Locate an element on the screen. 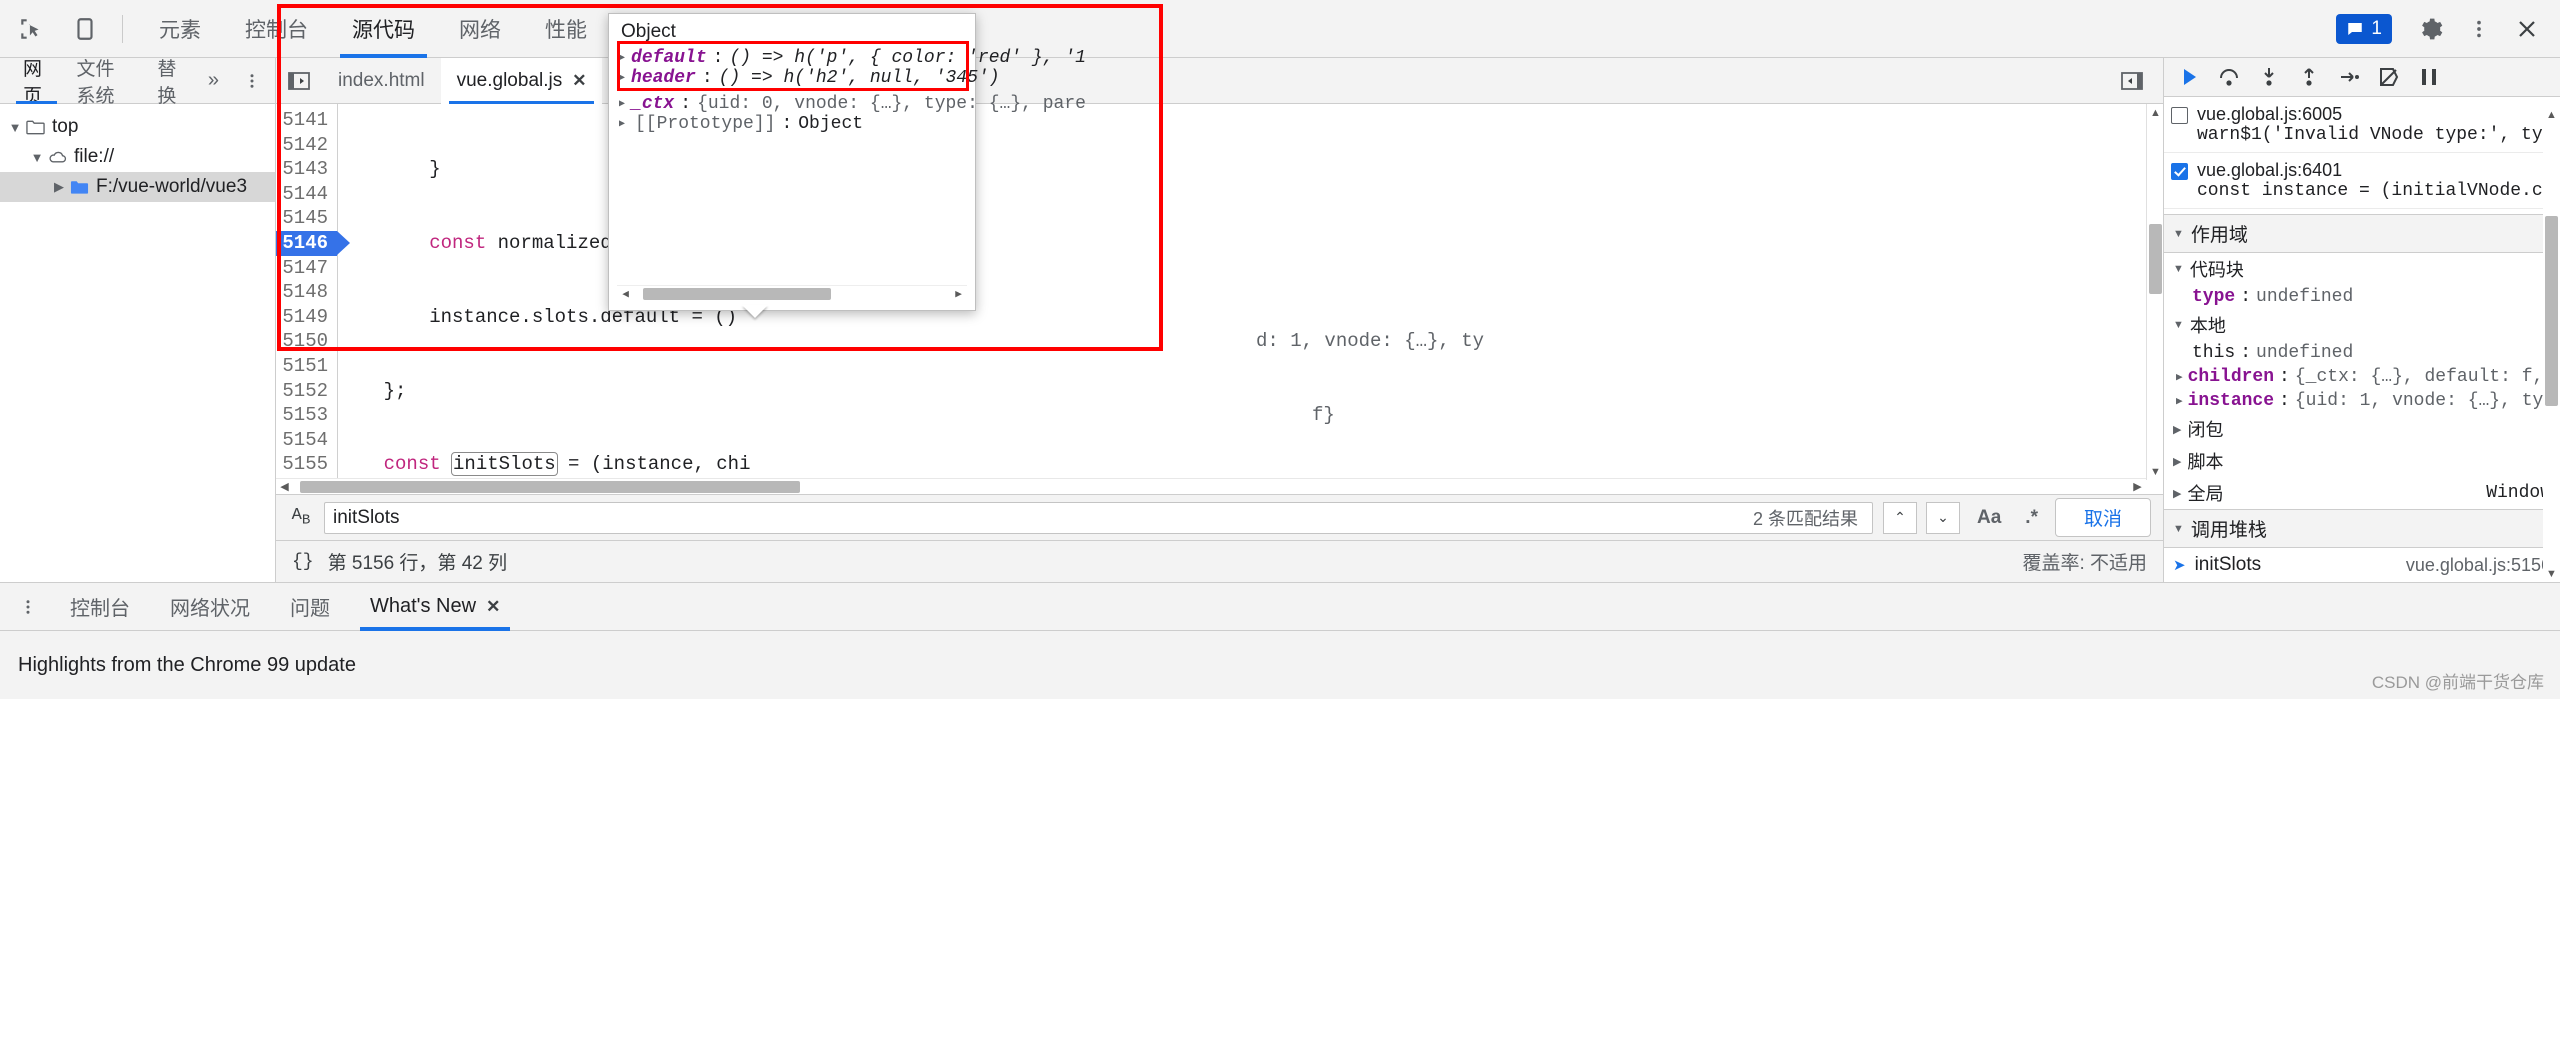  resume-button is located at coordinates (2189, 77).